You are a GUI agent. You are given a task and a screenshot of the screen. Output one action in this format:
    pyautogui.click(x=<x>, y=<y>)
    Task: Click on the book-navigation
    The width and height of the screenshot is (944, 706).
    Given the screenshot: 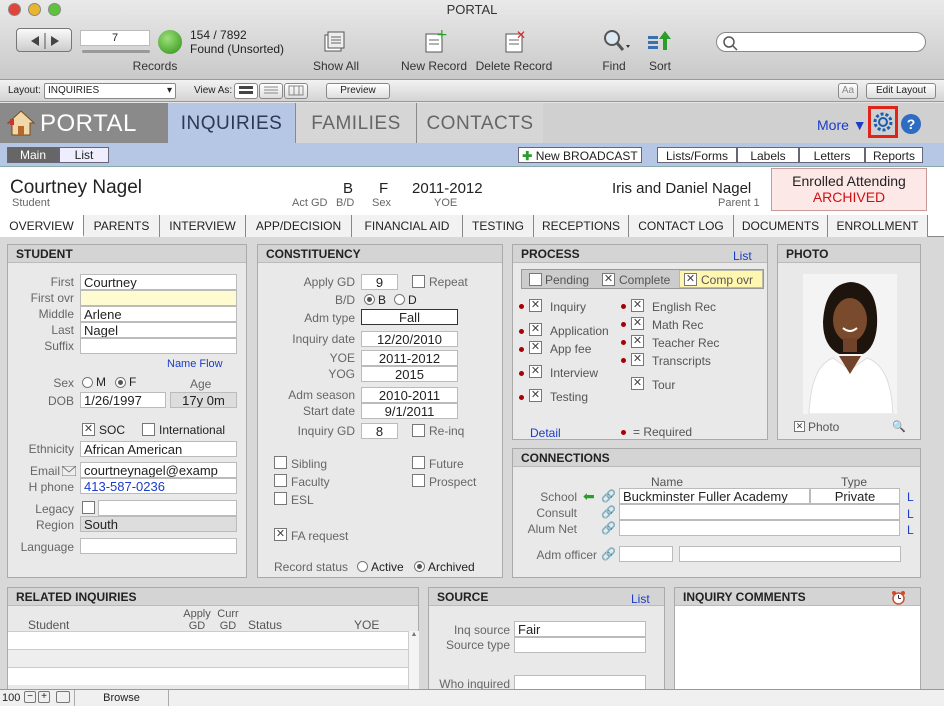 What is the action you would take?
    pyautogui.click(x=44, y=40)
    